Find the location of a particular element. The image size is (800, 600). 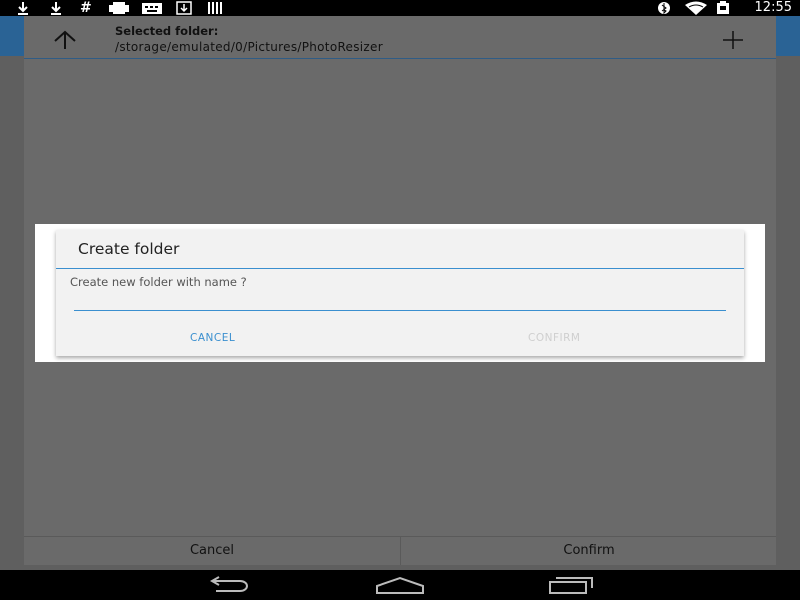

save-icon is located at coordinates (184, 8).